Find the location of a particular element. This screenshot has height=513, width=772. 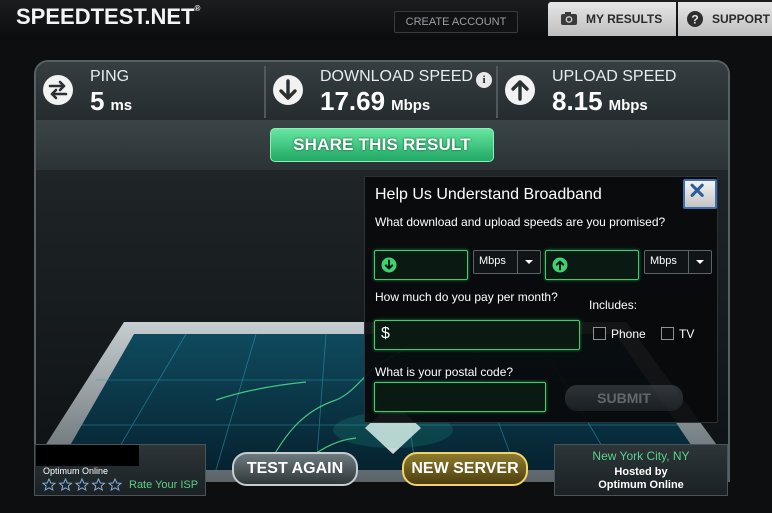

server-city: New York City, NY is located at coordinates (641, 456).